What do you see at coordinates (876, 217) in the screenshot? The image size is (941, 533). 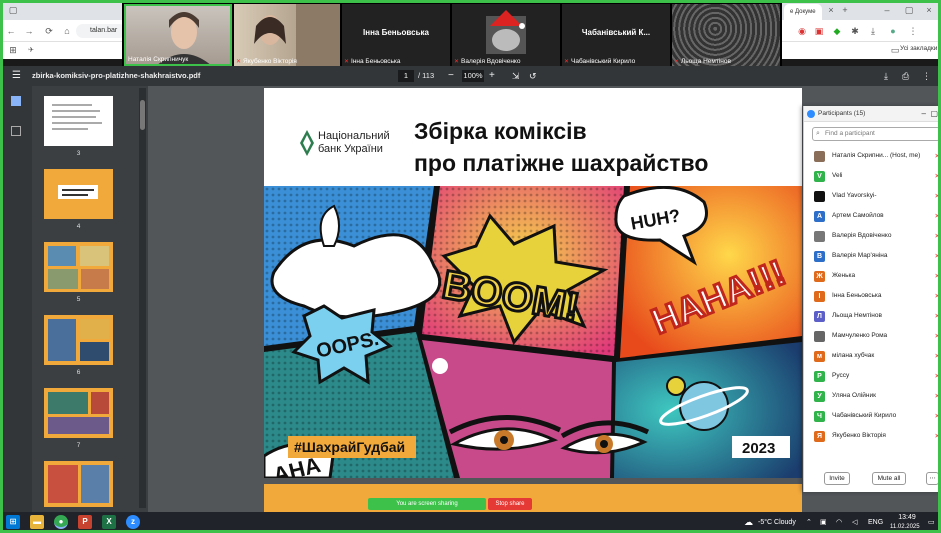 I see `participant-row: А Артем Самойлов ✕` at bounding box center [876, 217].